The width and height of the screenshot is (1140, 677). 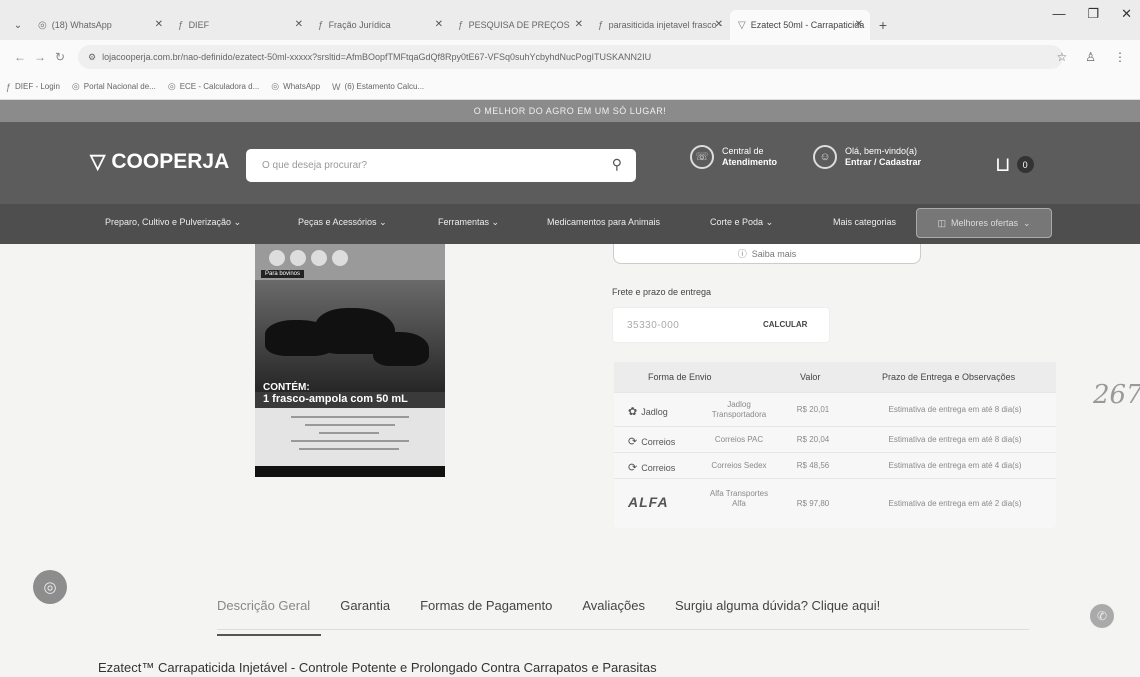 I want to click on site-logo: ▽ COOPERJA, so click(x=159, y=161).